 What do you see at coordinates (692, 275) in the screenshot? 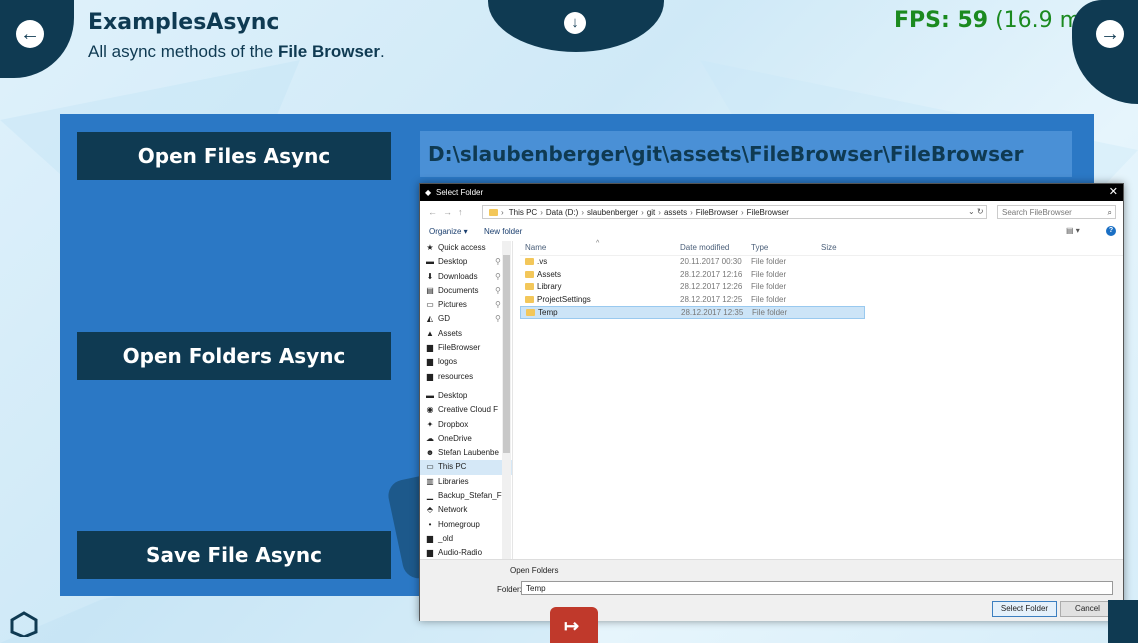
I see `file-row: Assets 28.12.2017 12:16 File folder` at bounding box center [692, 275].